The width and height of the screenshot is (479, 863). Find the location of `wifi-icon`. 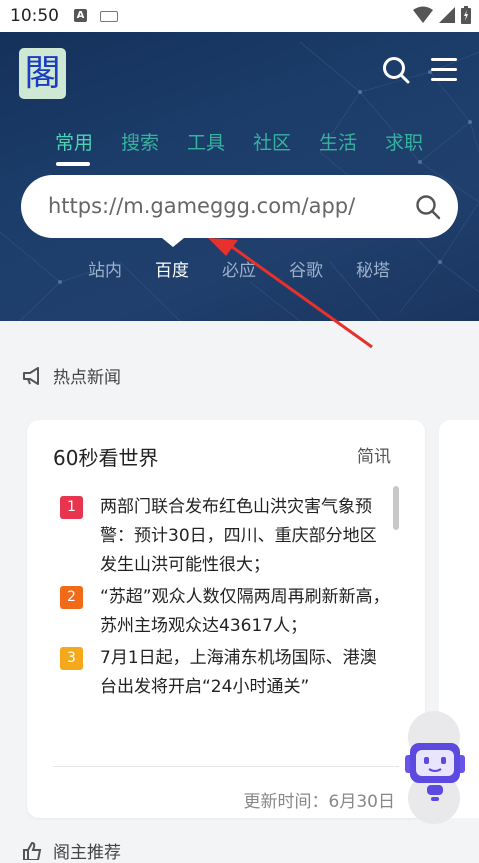

wifi-icon is located at coordinates (423, 14).